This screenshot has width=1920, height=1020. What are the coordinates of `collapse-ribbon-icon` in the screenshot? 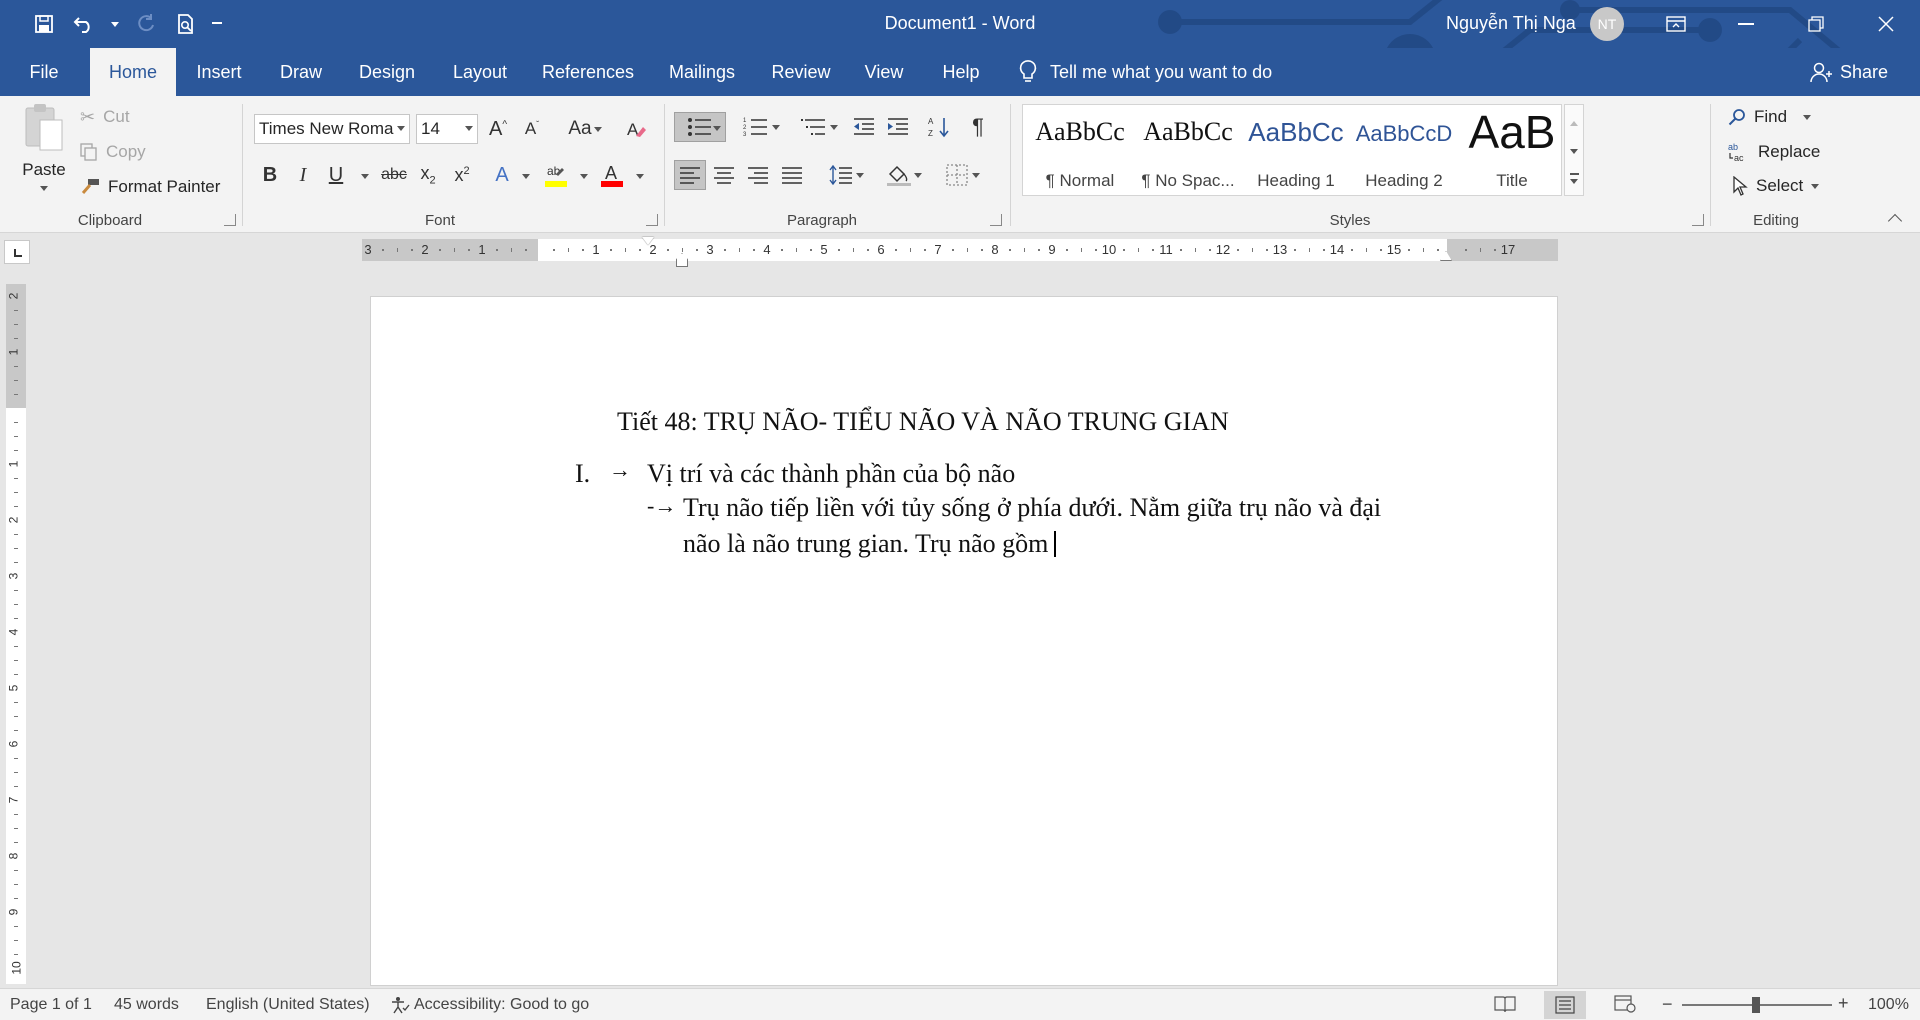 It's located at (1895, 221).